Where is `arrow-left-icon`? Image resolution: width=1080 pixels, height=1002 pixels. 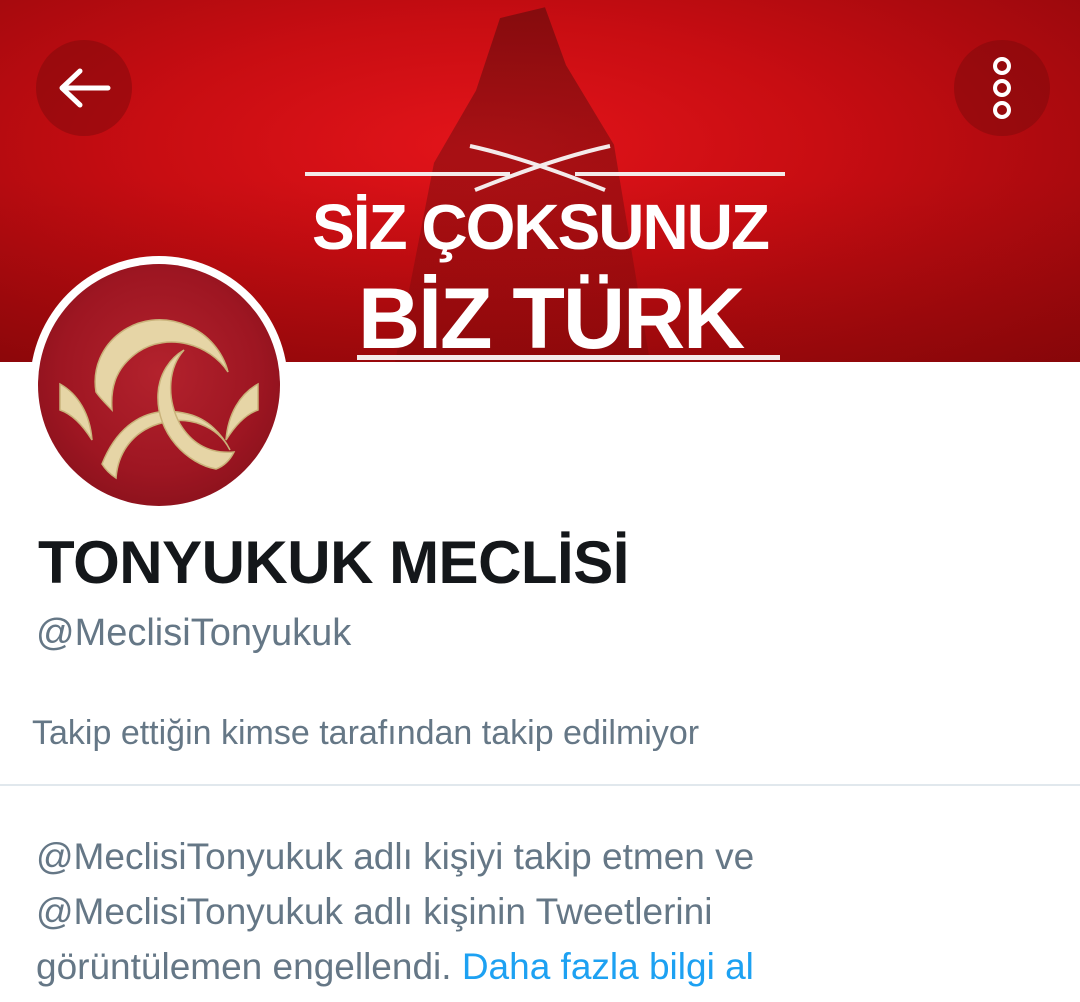
arrow-left-icon is located at coordinates (85, 88).